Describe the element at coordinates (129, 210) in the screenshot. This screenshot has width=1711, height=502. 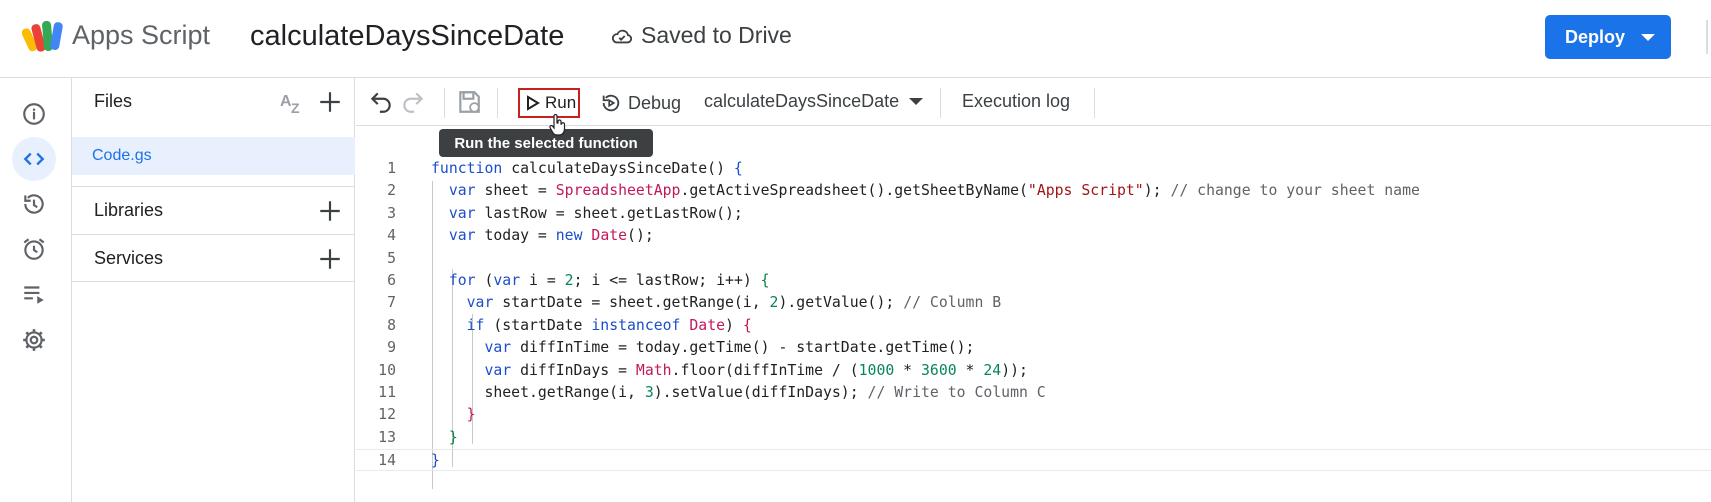
I see `libraries-label: Libraries` at that location.